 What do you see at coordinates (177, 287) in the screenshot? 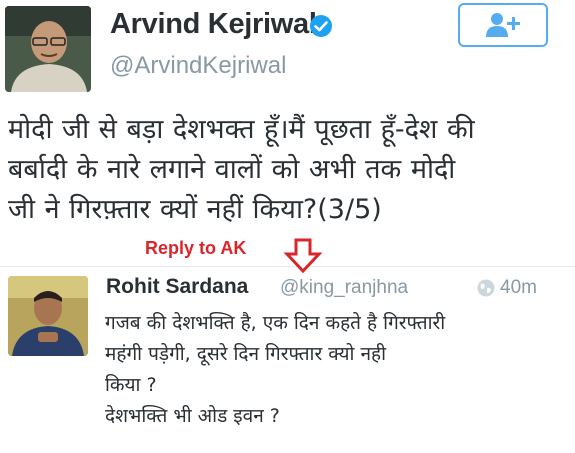
I see `reply-author-name: Rohit Sardana` at bounding box center [177, 287].